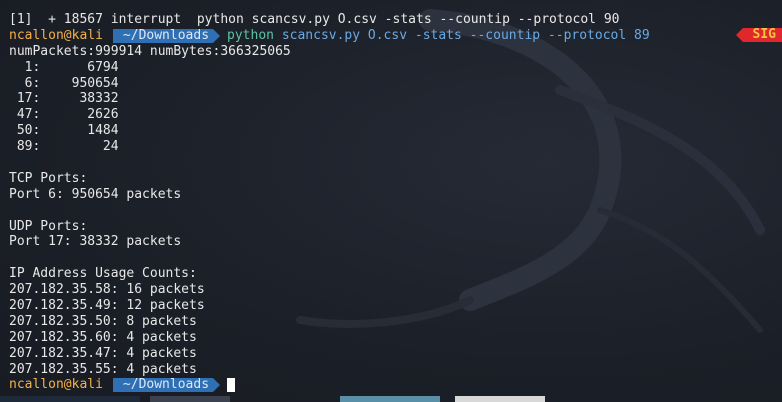 This screenshot has width=782, height=402. I want to click on output-line: 207.182.35.47: 4 packets, so click(103, 353).